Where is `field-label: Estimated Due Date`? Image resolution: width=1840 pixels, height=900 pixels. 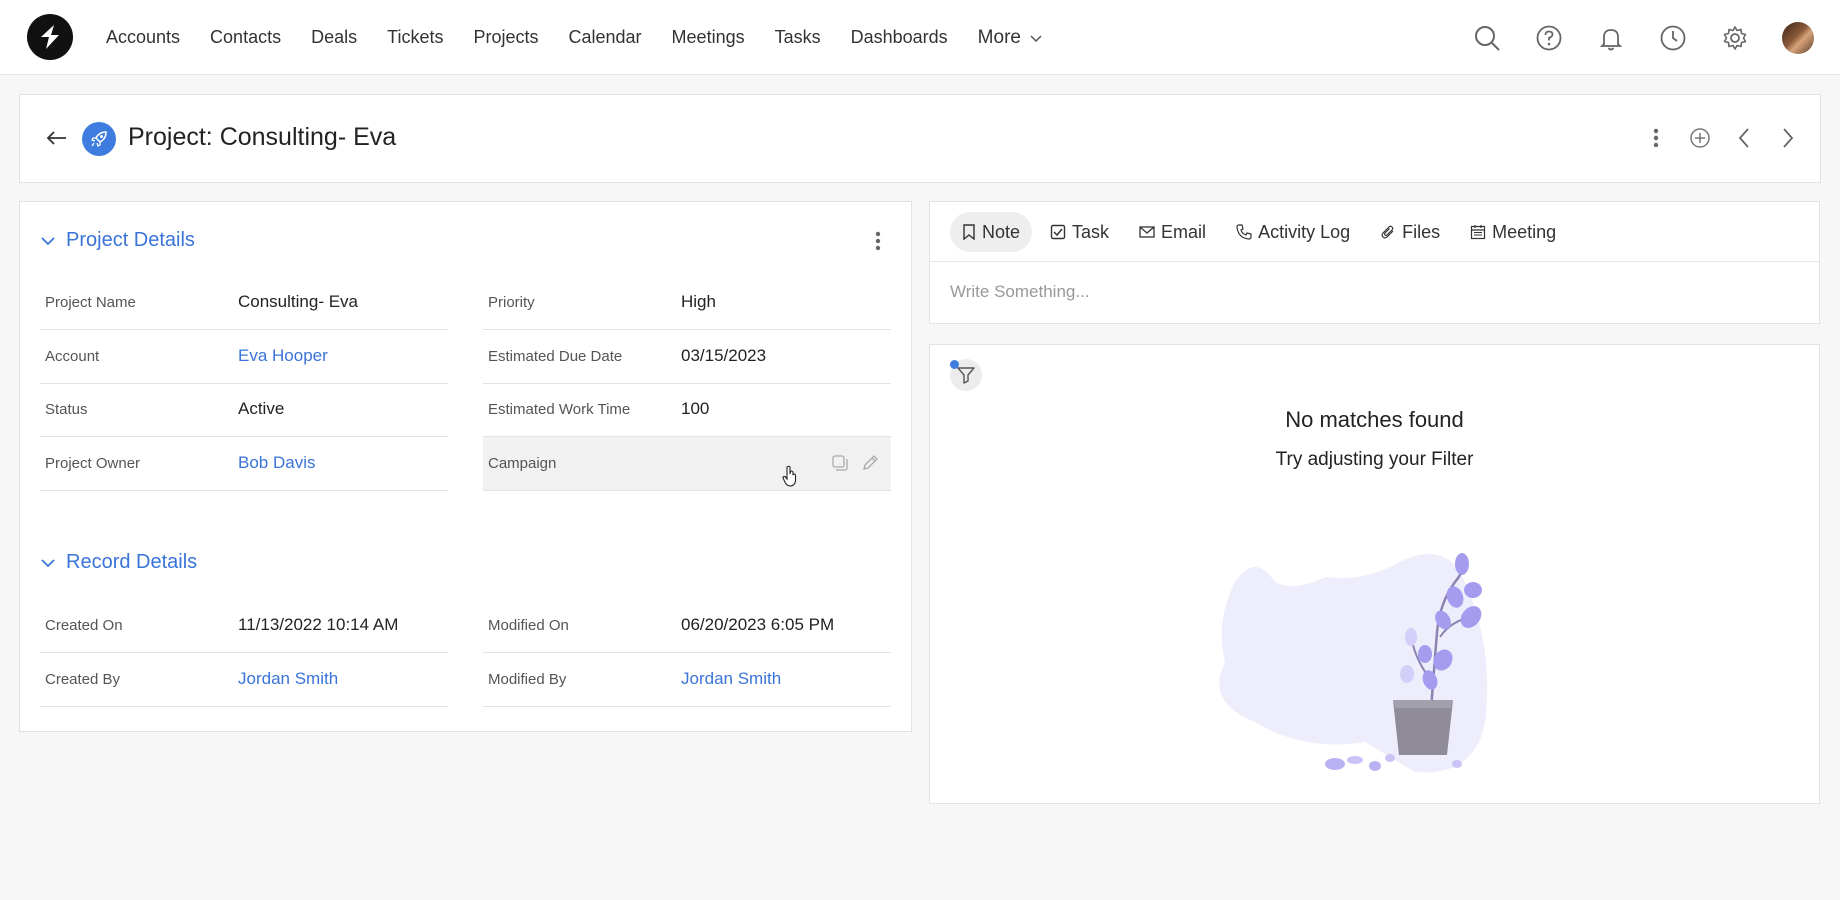 field-label: Estimated Due Date is located at coordinates (555, 356).